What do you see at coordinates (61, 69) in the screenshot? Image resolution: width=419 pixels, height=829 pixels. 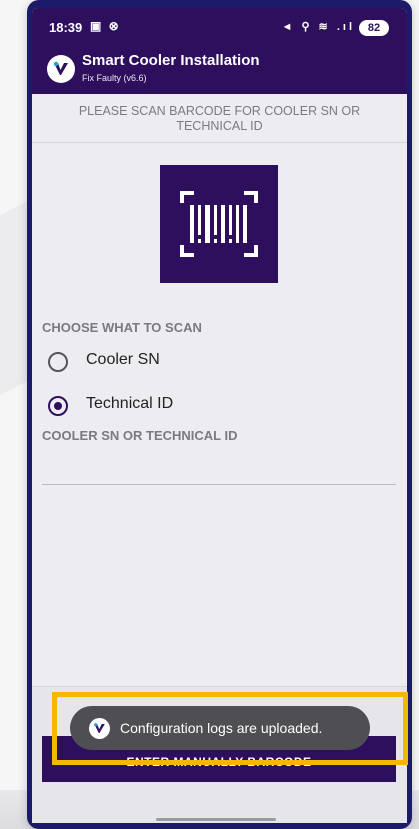 I see `brand-v-logo-icon` at bounding box center [61, 69].